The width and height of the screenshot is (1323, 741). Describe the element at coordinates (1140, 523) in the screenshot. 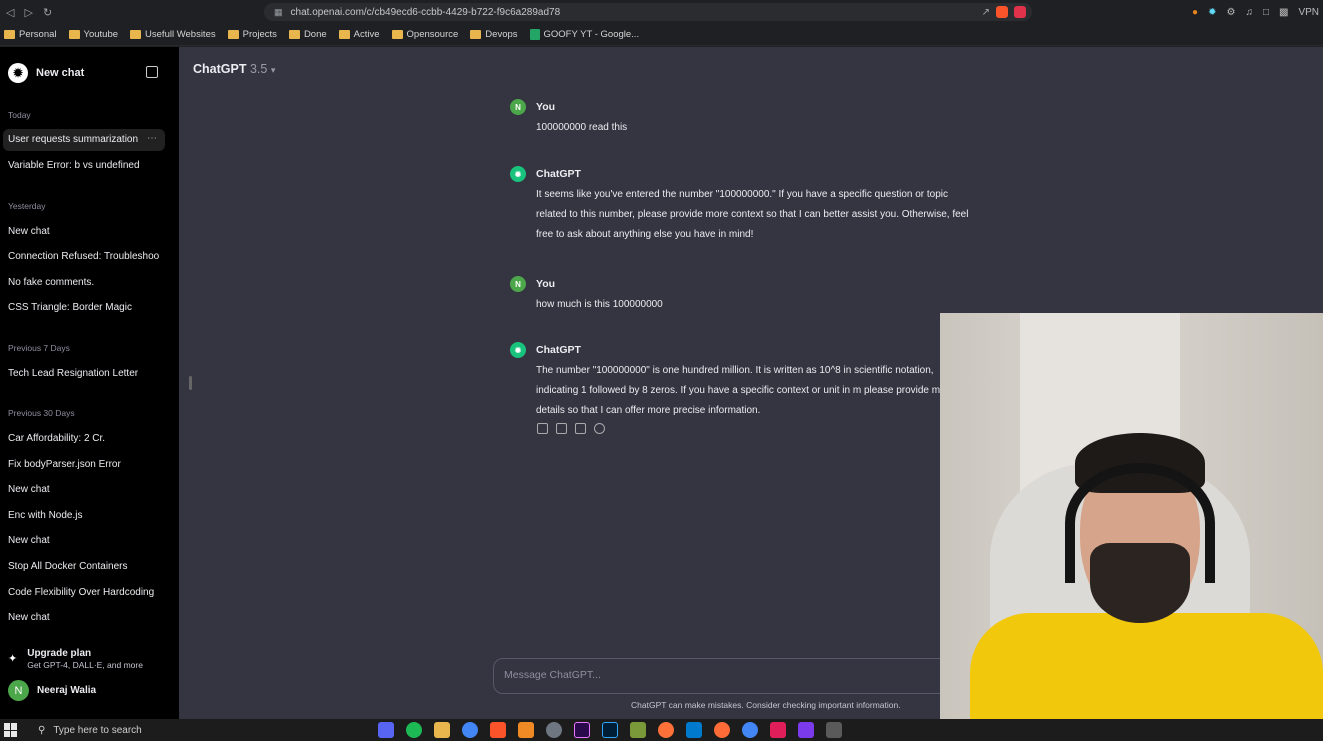

I see `webcam-headphones` at that location.